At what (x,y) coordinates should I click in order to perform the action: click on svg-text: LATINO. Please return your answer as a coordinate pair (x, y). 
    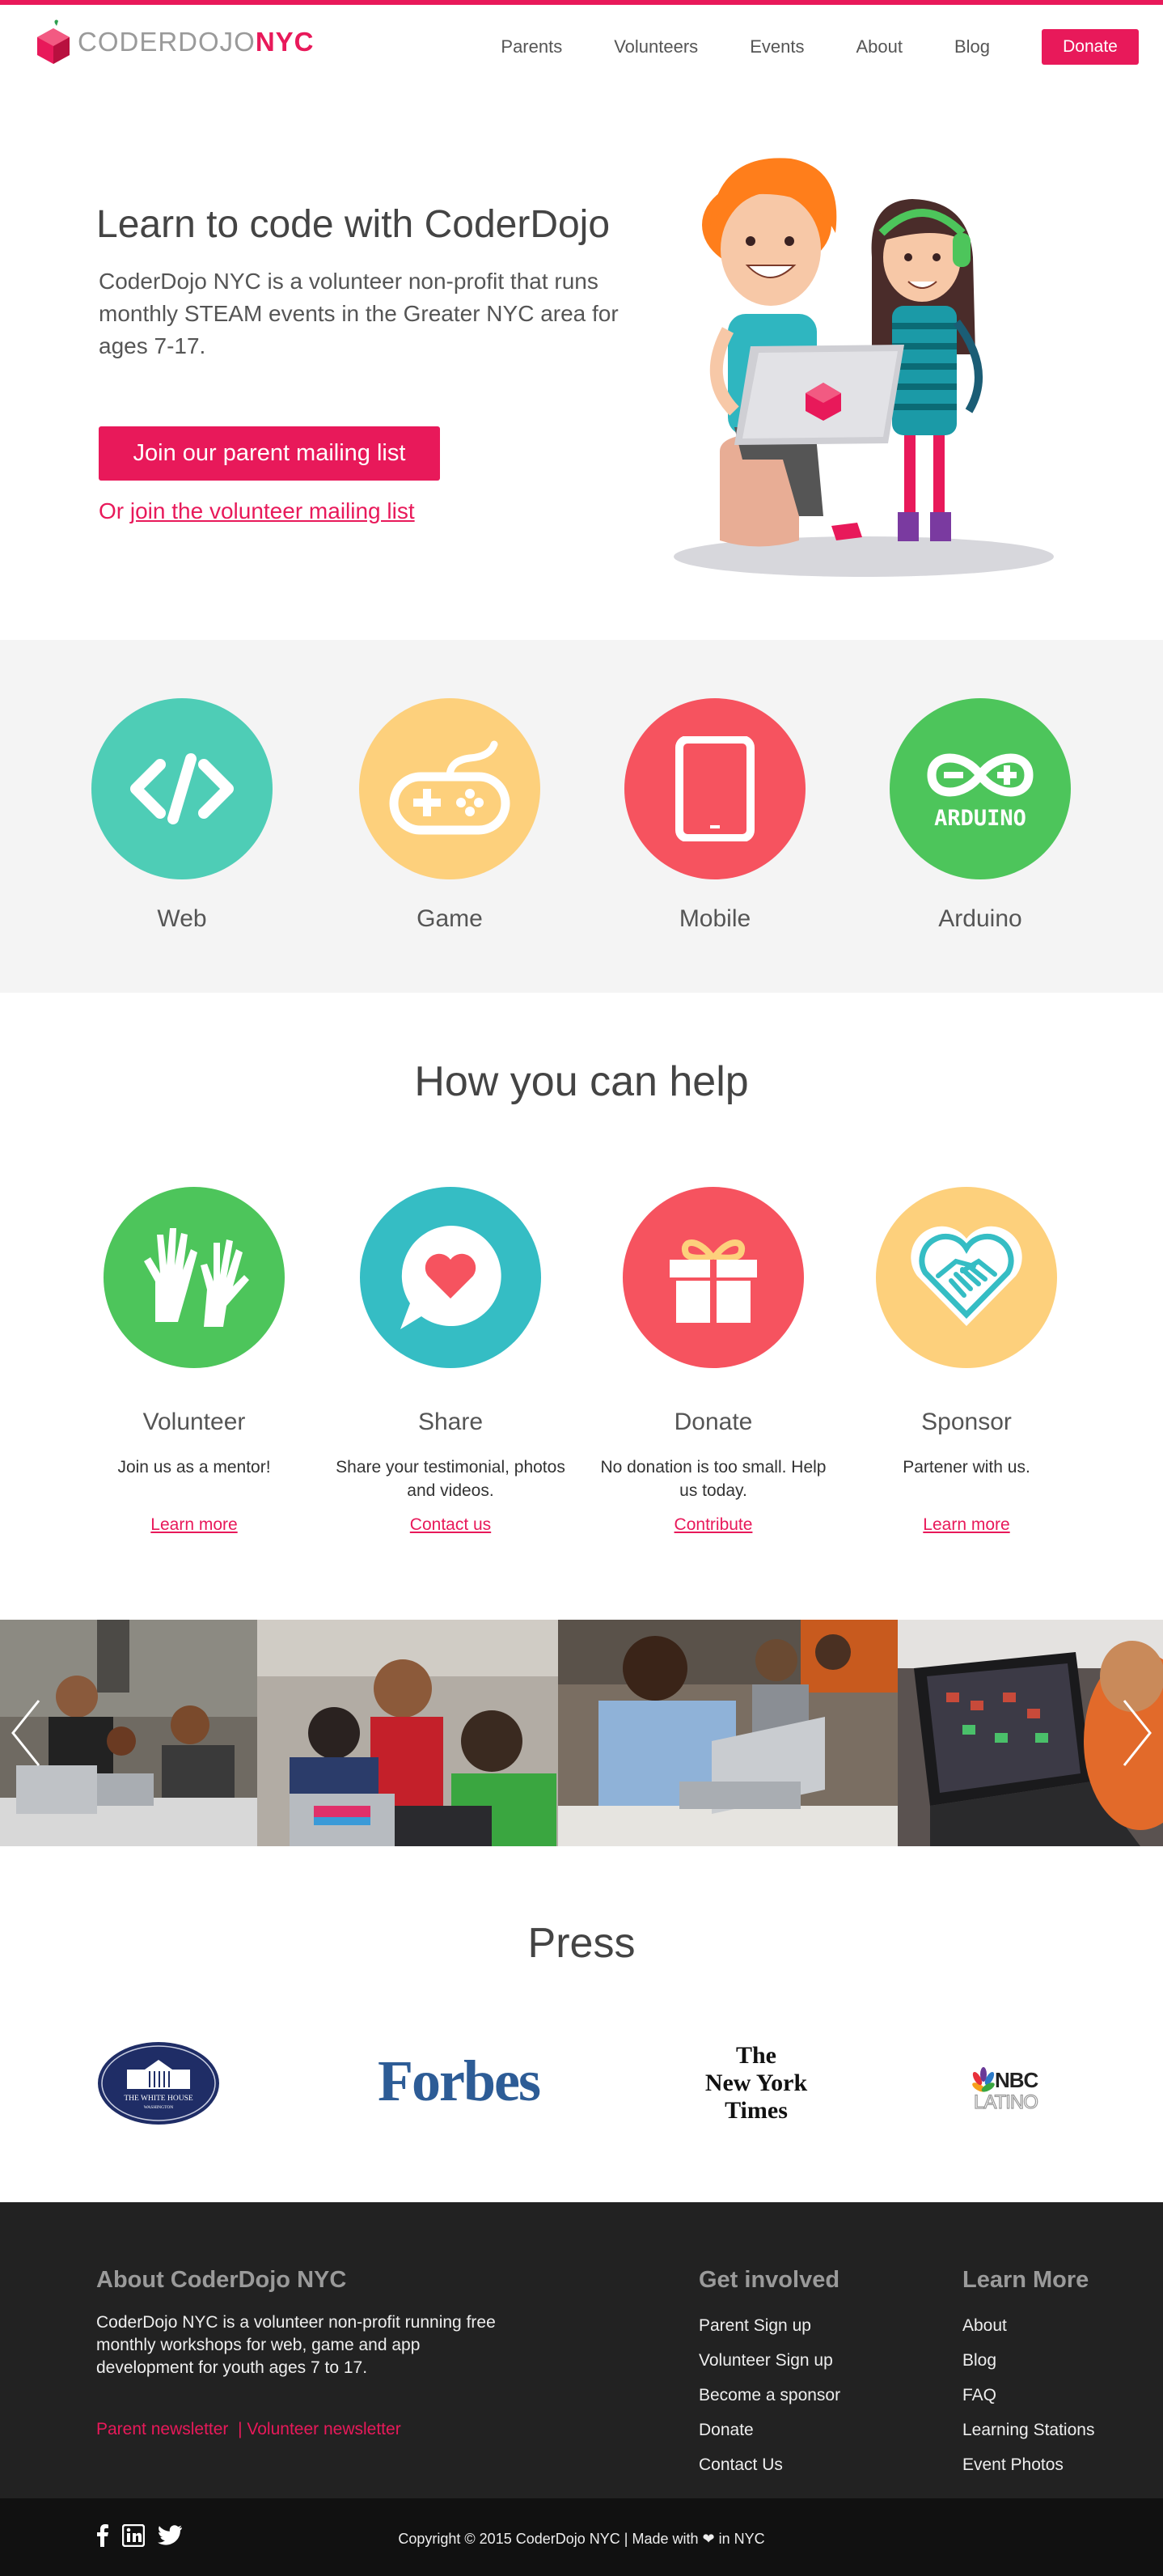
    Looking at the image, I should click on (1006, 2102).